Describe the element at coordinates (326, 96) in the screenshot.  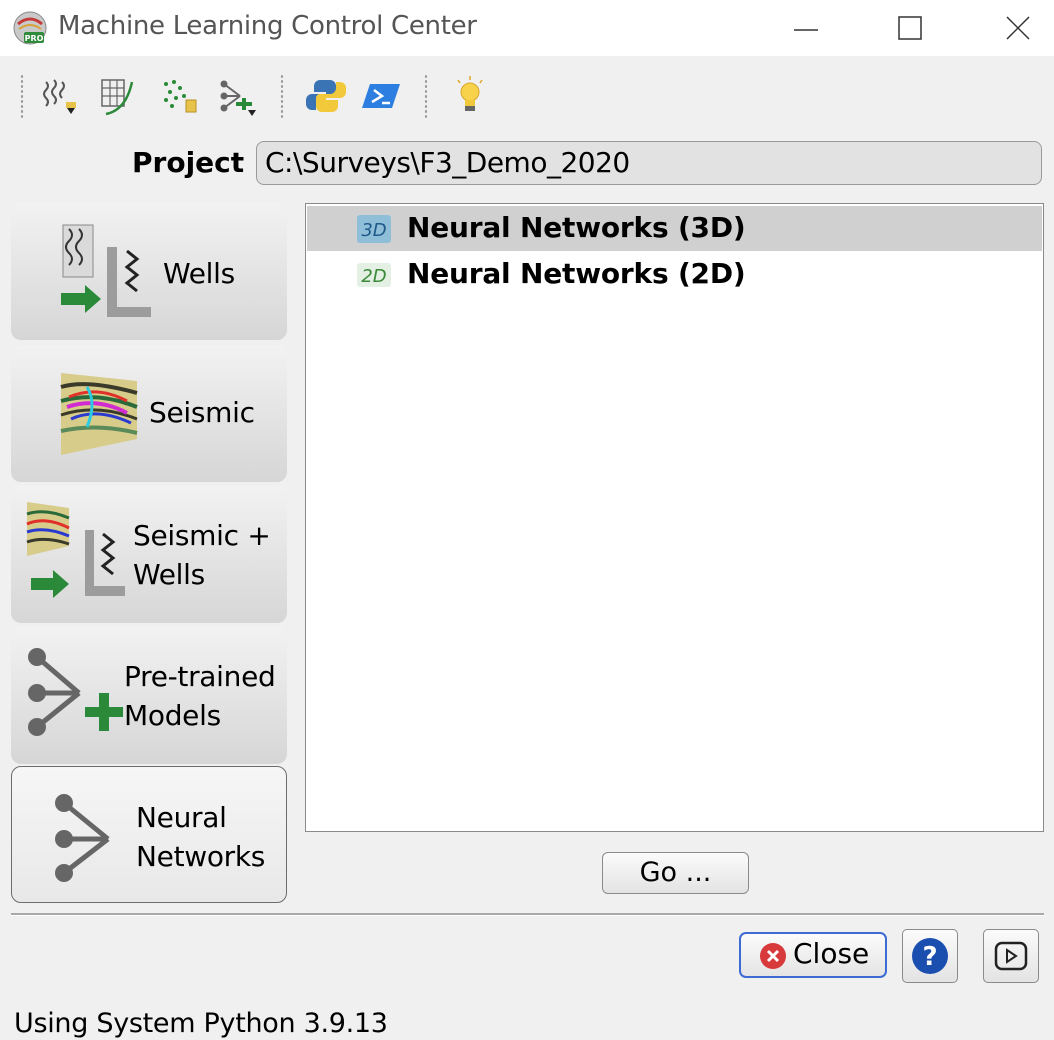
I see `python-icon` at that location.